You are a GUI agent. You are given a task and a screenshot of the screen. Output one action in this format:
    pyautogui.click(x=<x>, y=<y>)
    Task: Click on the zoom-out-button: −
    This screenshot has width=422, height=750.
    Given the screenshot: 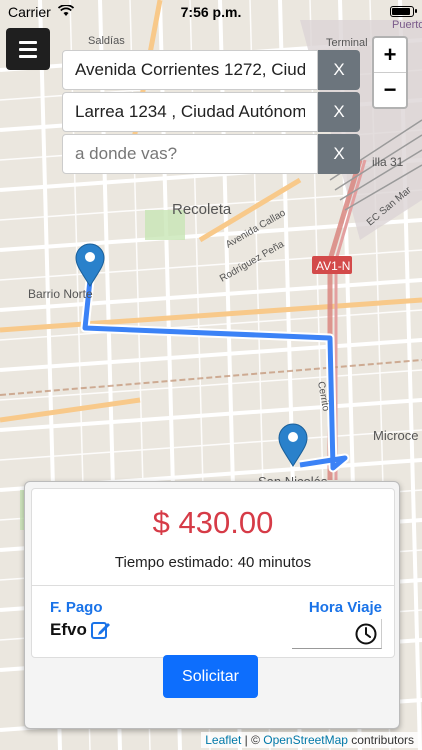 What is the action you would take?
    pyautogui.click(x=390, y=90)
    